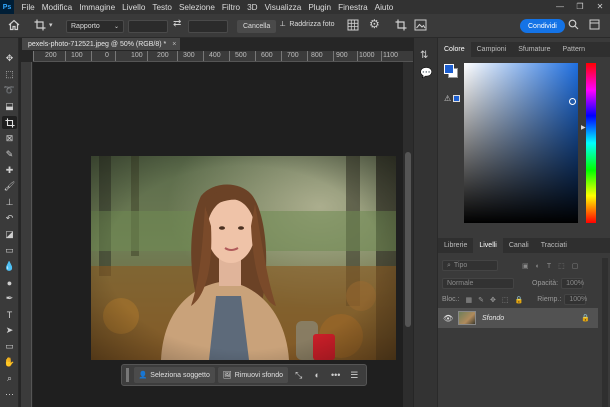 Image resolution: width=610 pixels, height=407 pixels. I want to click on more-options-icon: •••, so click(336, 375).